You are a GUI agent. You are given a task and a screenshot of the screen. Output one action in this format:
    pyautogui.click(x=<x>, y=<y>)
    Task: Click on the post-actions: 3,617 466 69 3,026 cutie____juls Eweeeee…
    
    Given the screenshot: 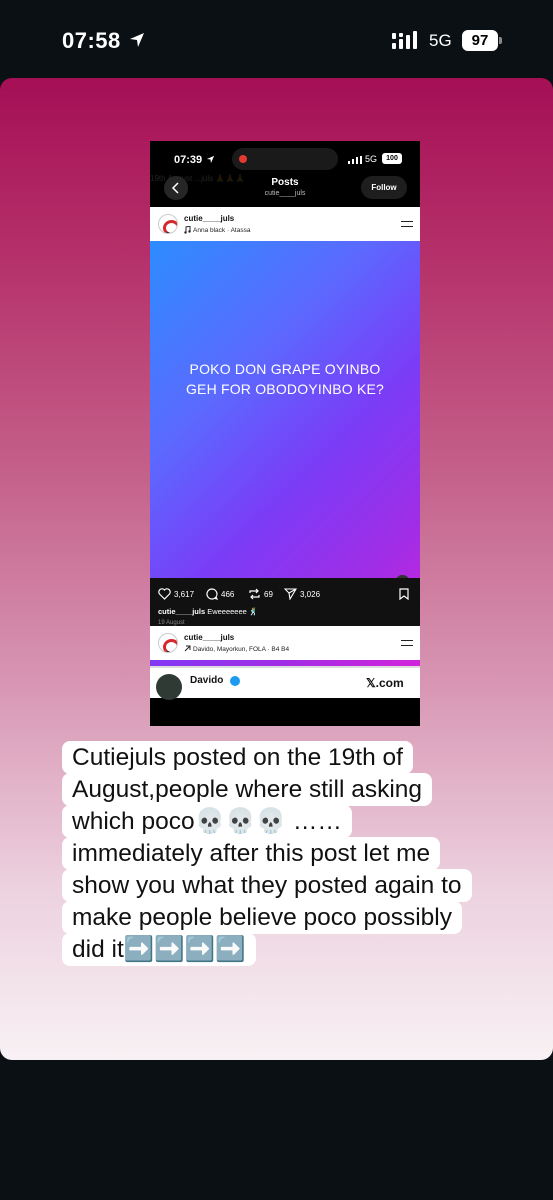 What is the action you would take?
    pyautogui.click(x=285, y=602)
    